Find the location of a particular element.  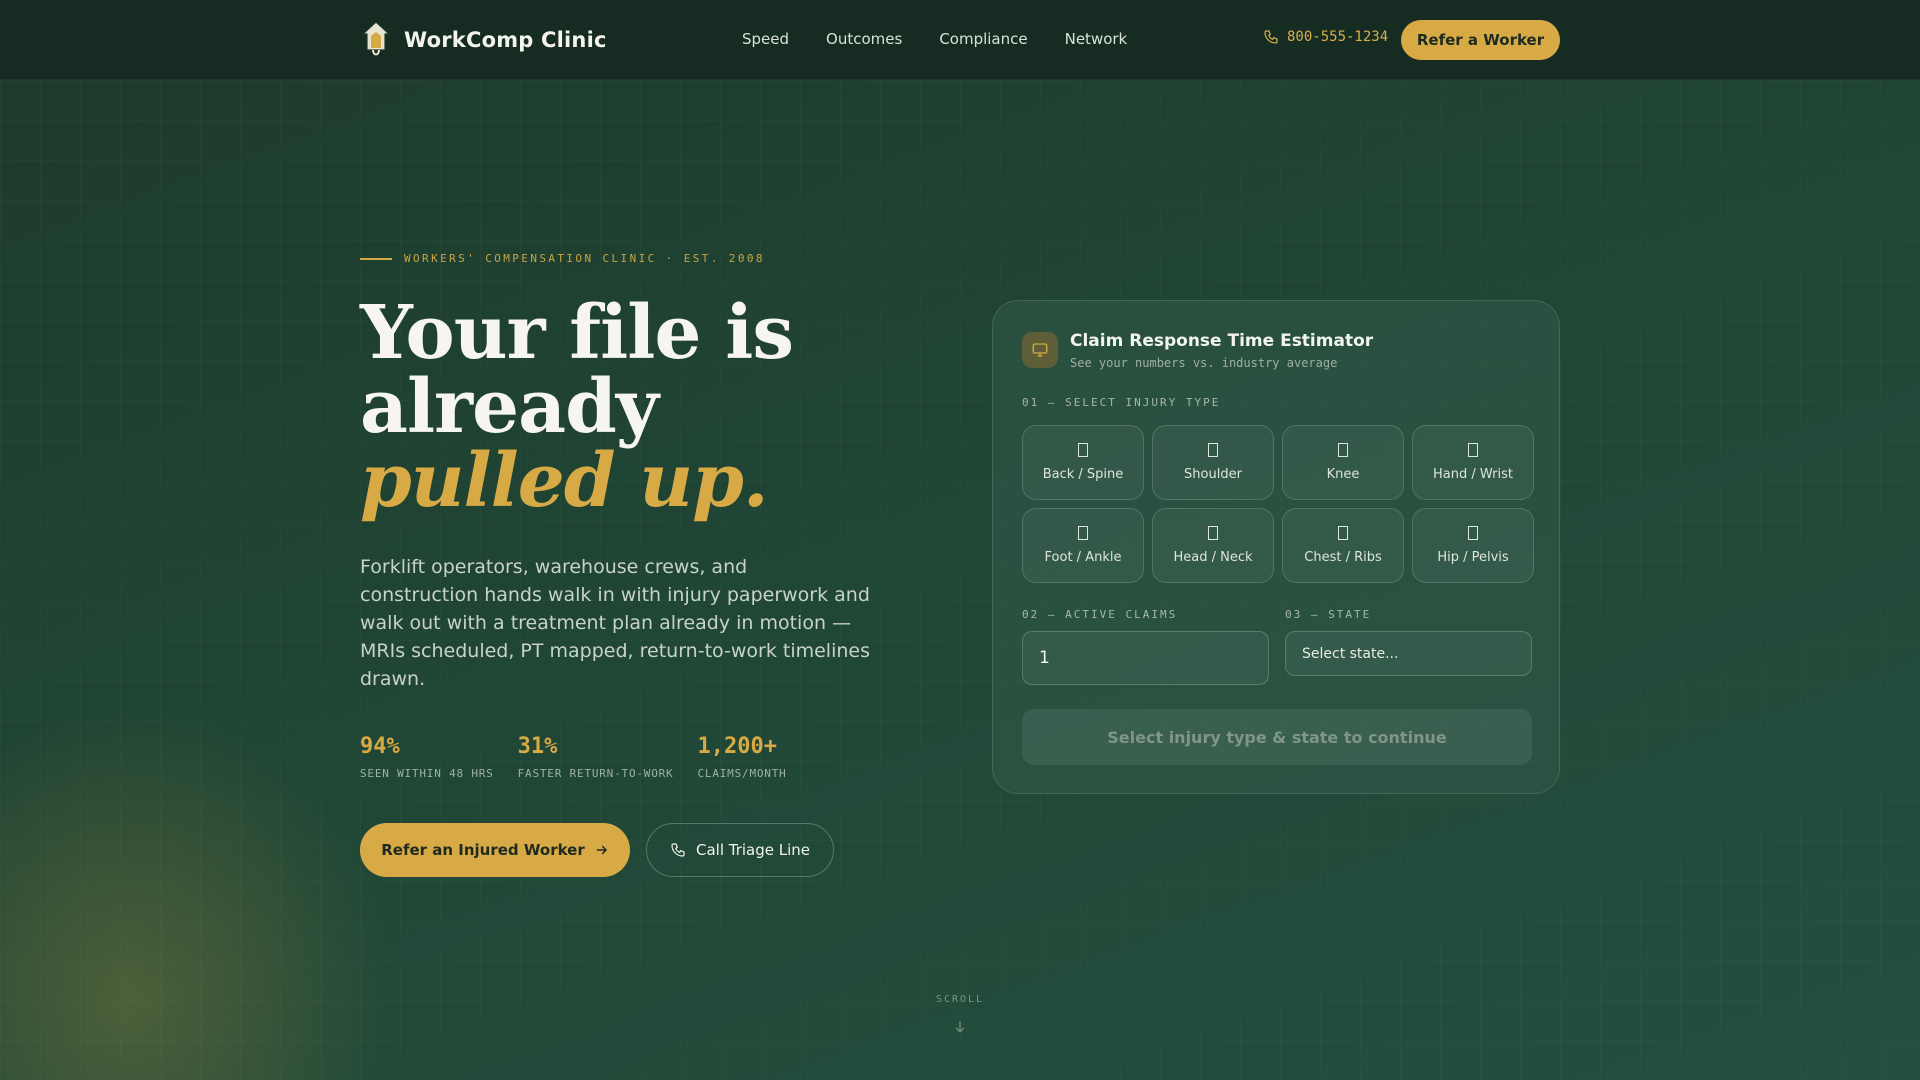

call-triage-button: Call Triage Line is located at coordinates (740, 850).